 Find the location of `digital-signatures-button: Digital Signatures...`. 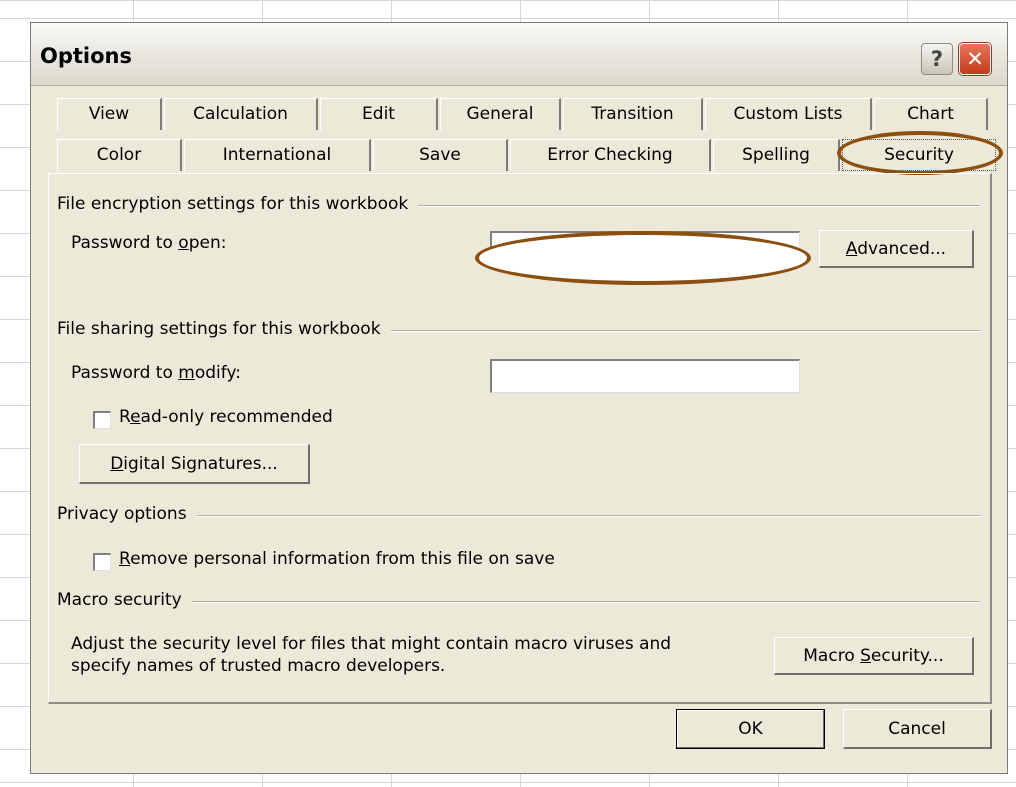

digital-signatures-button: Digital Signatures... is located at coordinates (194, 464).